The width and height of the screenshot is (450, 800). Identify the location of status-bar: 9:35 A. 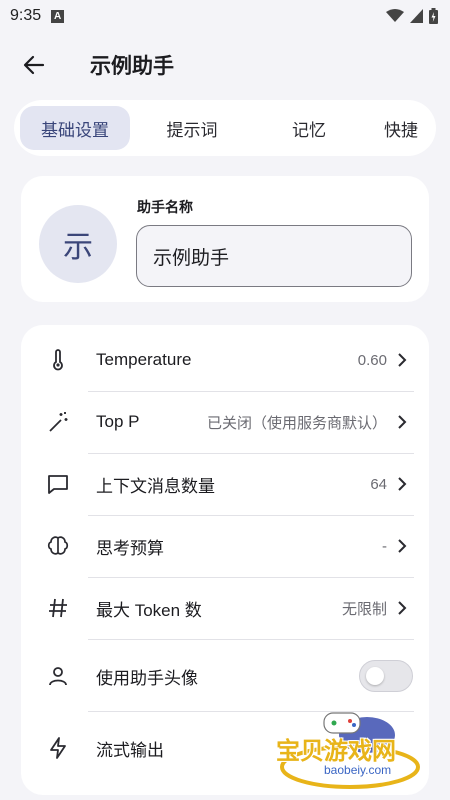
(225, 16).